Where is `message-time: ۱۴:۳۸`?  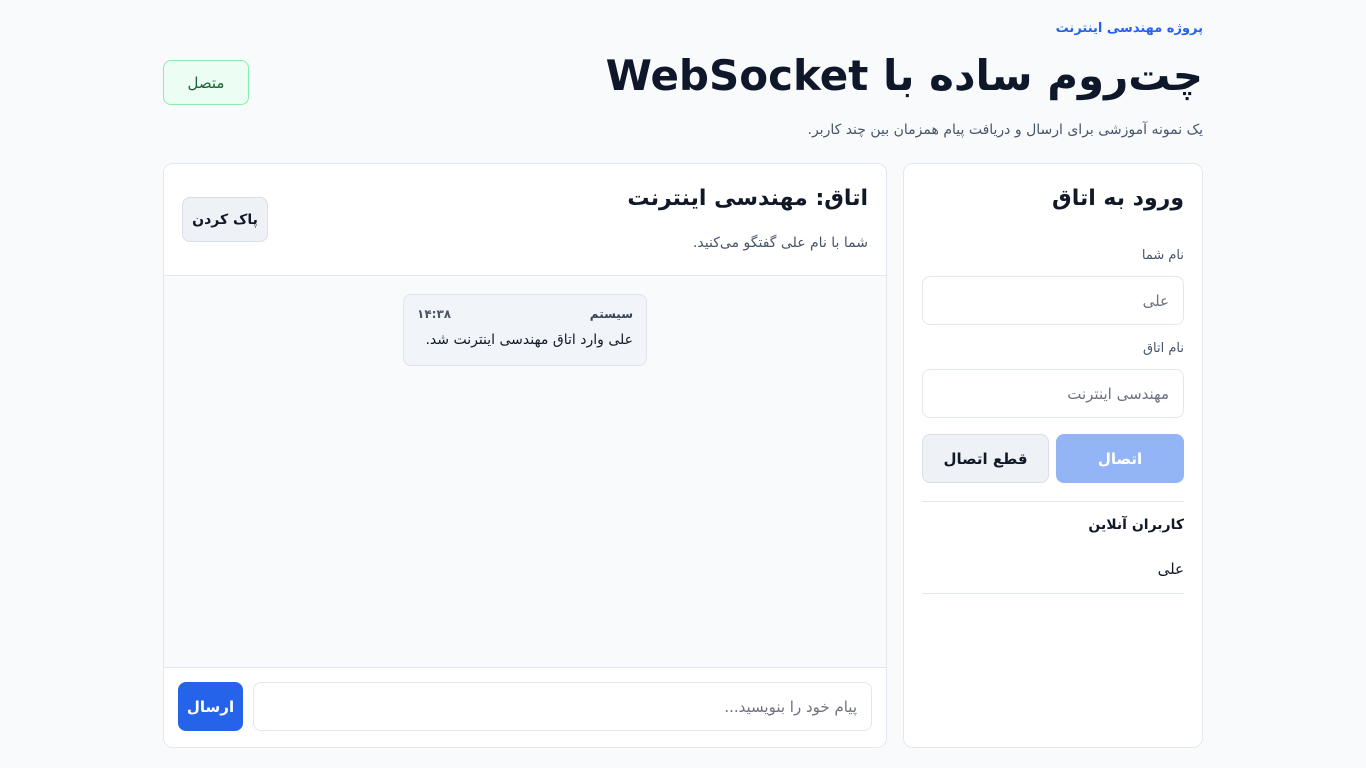 message-time: ۱۴:۳۸ is located at coordinates (434, 314).